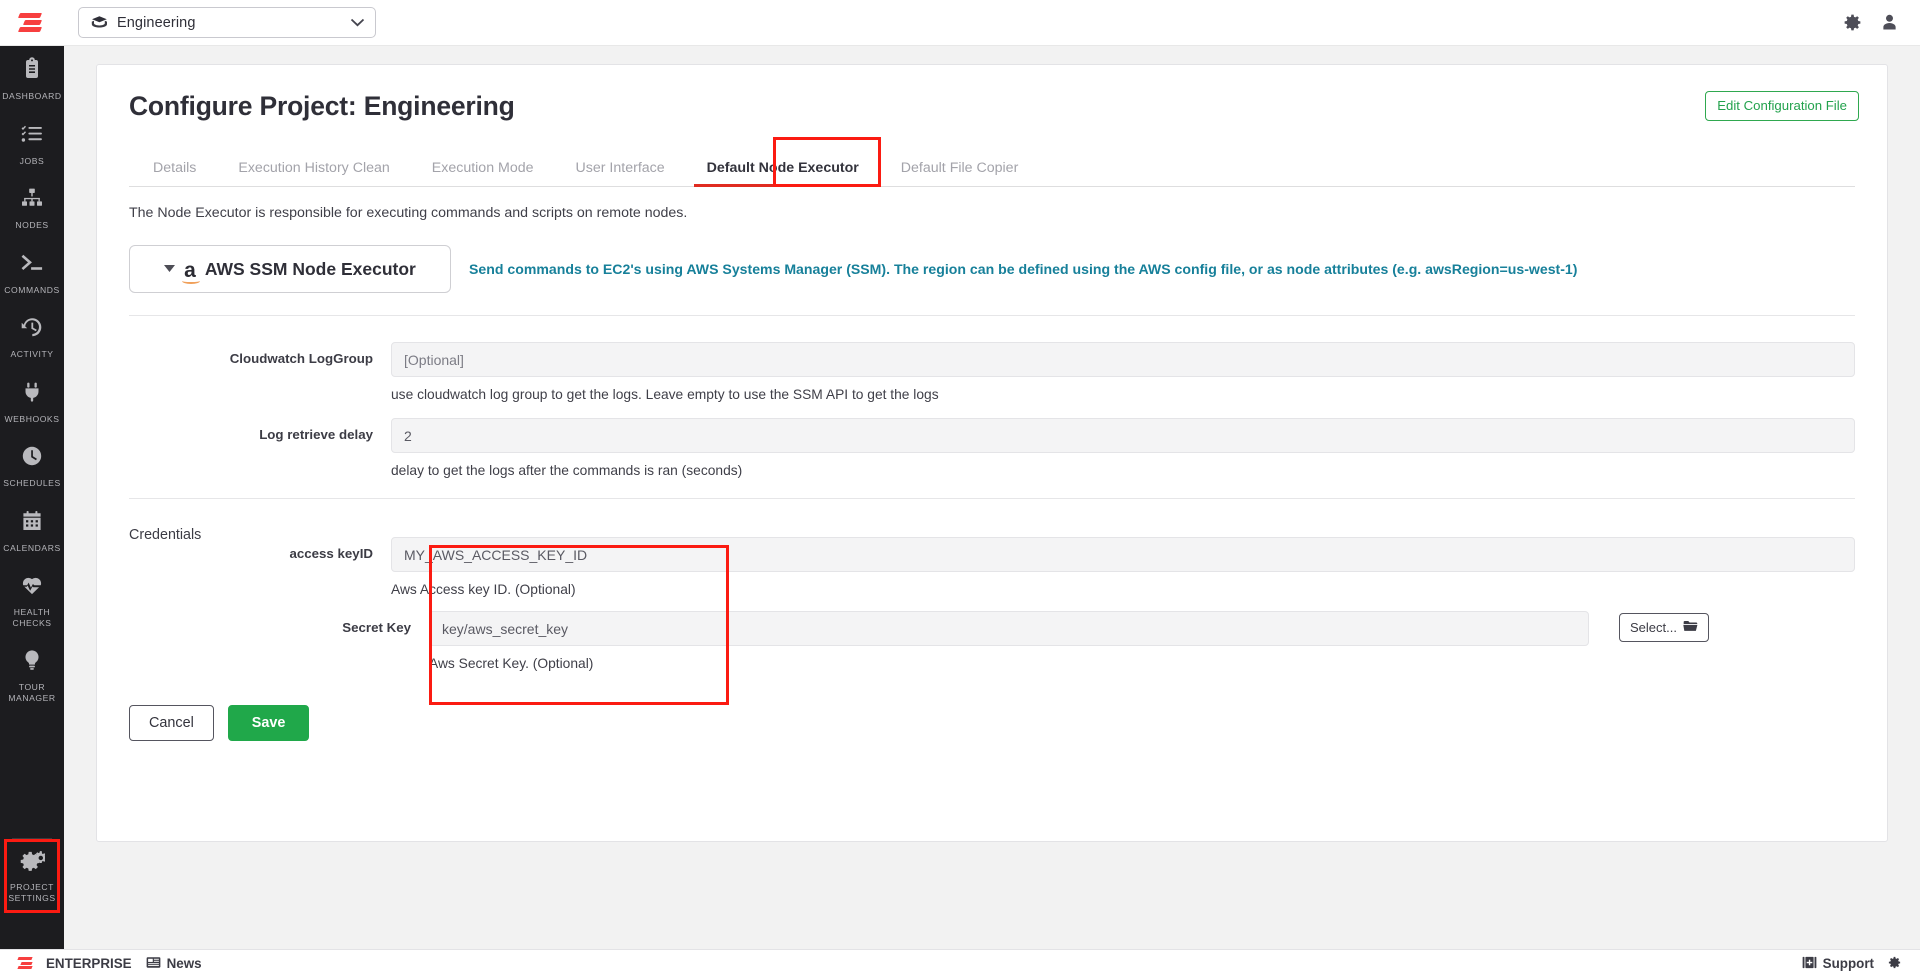  What do you see at coordinates (32, 329) in the screenshot?
I see `history-icon` at bounding box center [32, 329].